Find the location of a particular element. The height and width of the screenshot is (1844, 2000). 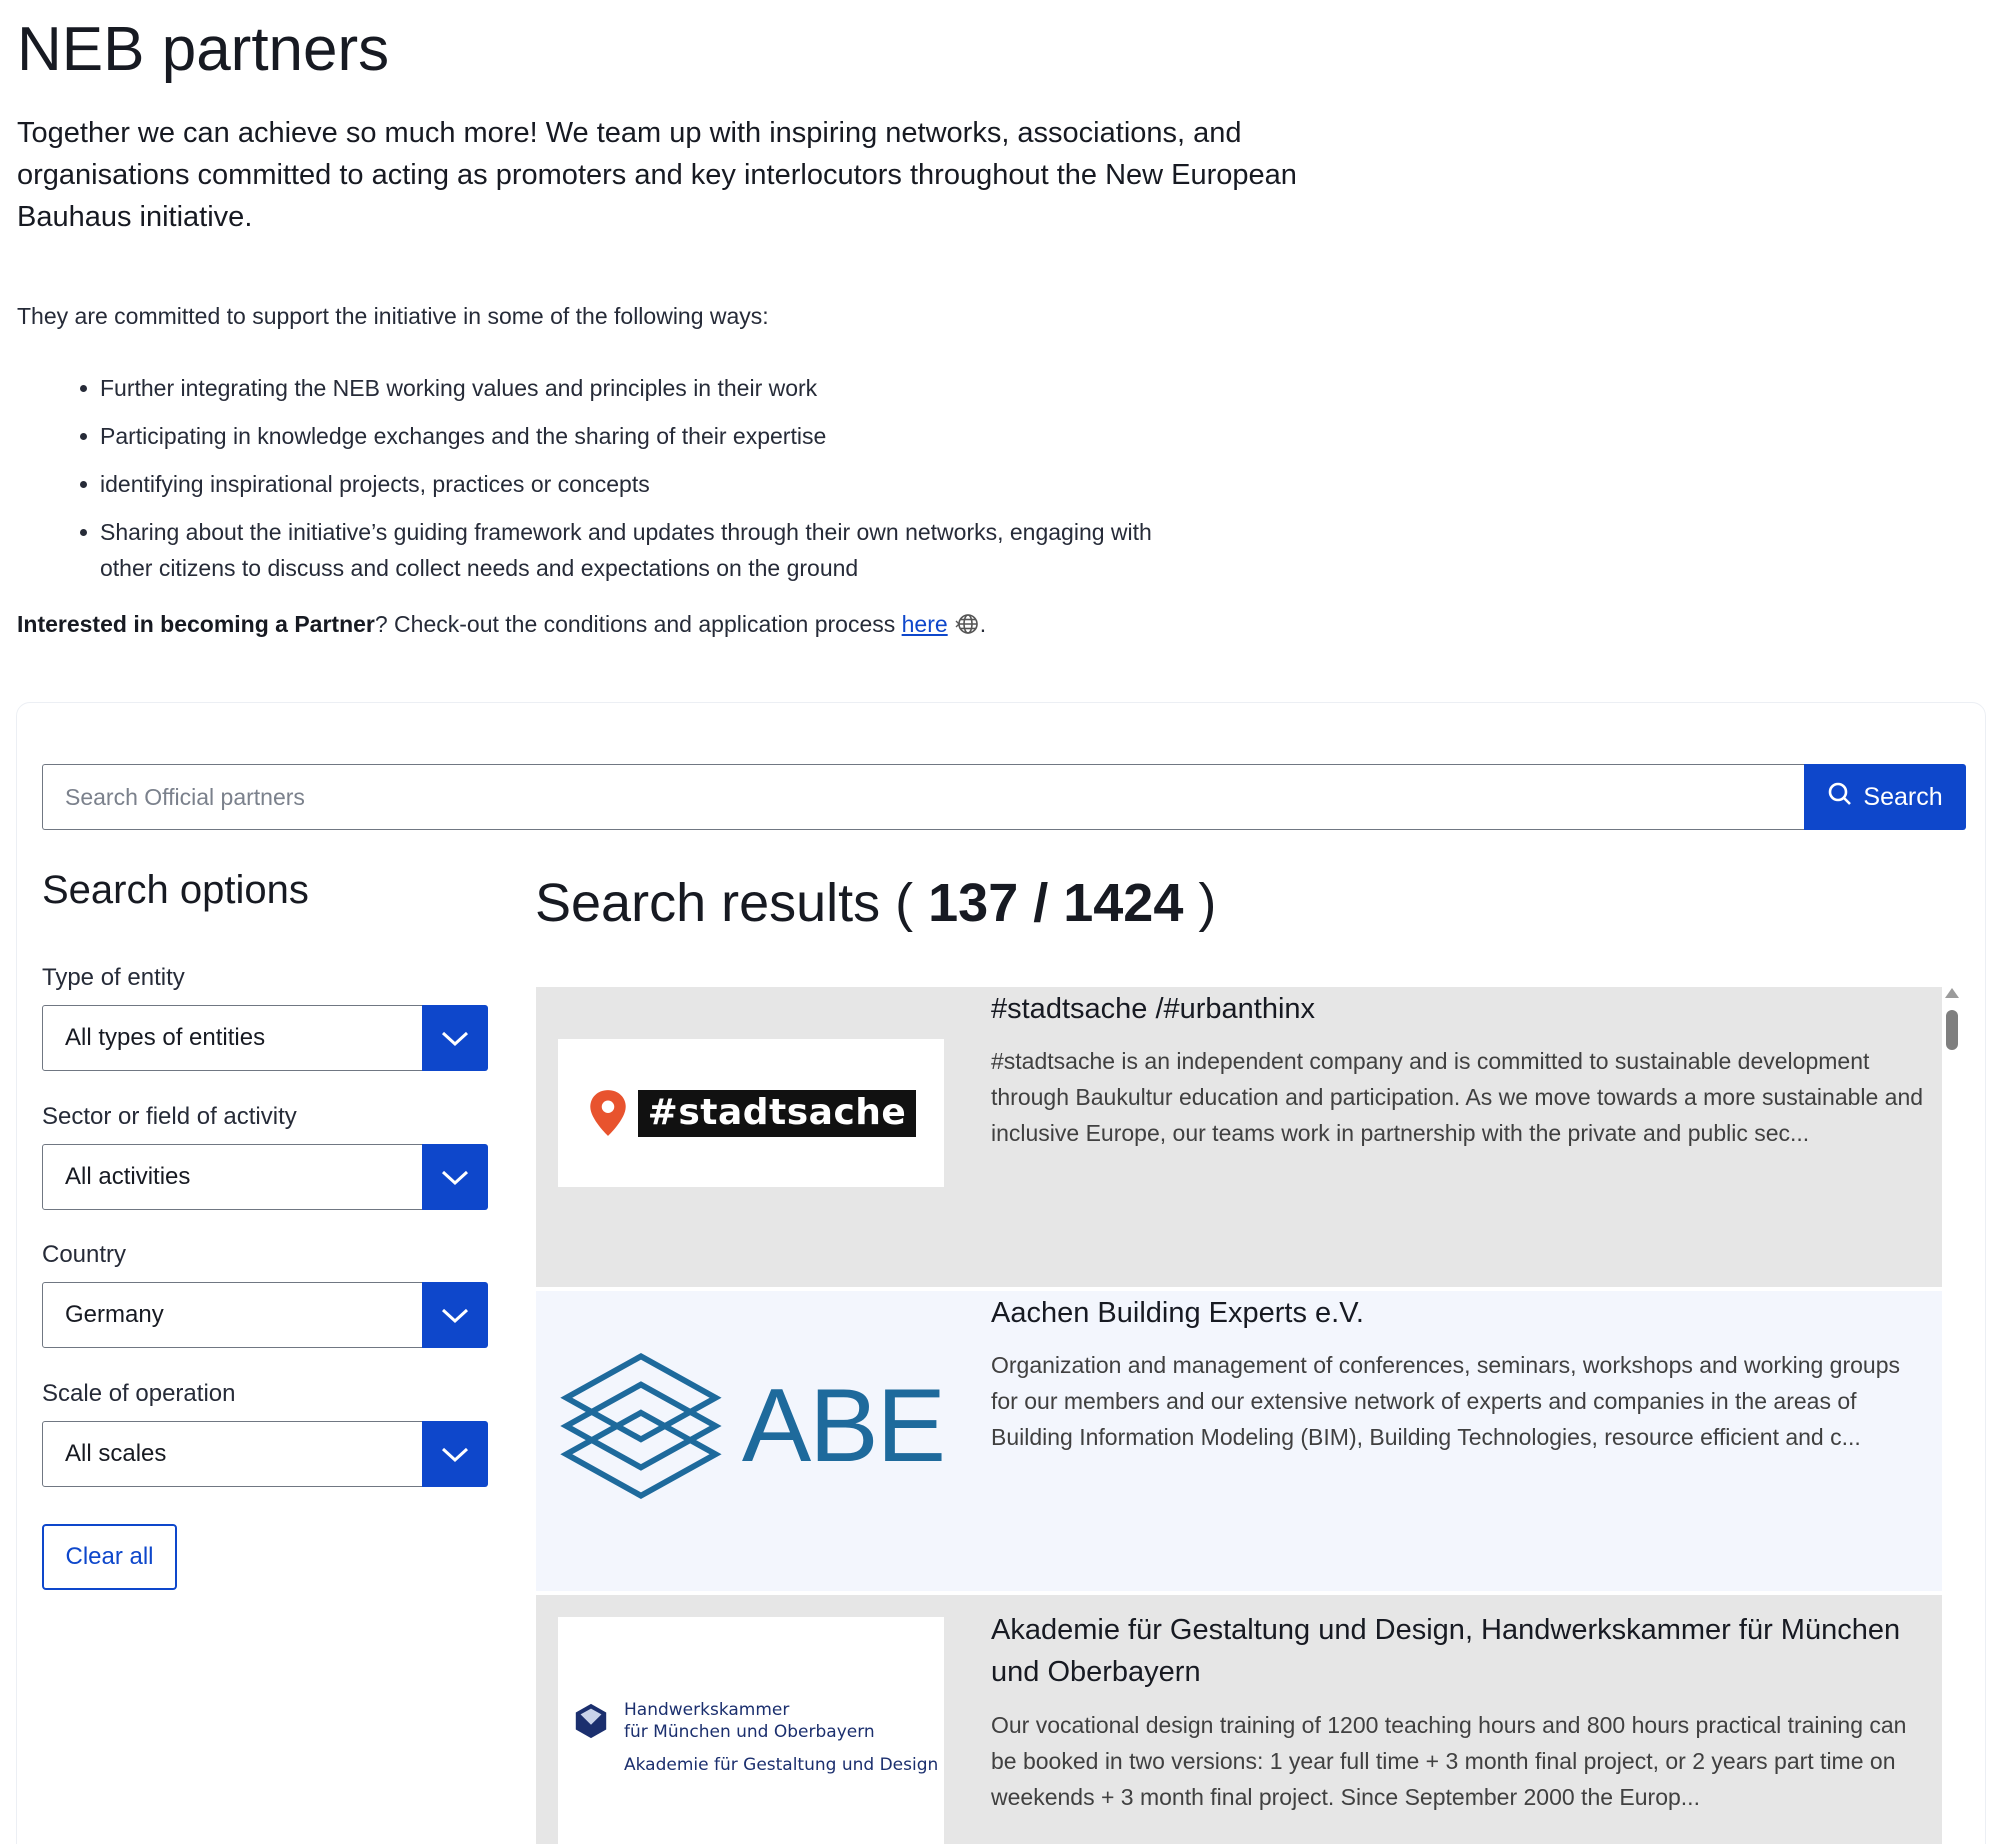

hwk-emblem-icon is located at coordinates (591, 1721).